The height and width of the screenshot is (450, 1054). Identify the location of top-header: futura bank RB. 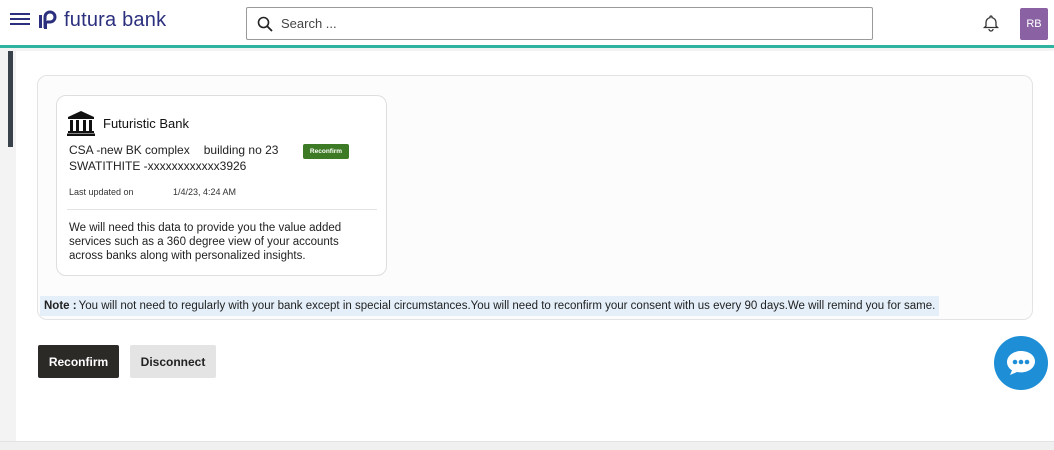
(527, 24).